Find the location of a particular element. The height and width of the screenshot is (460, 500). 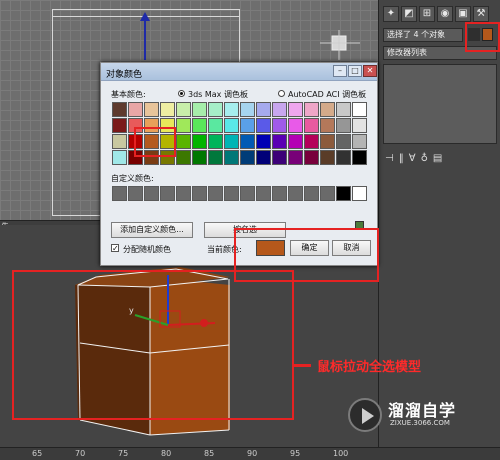

maximize-icon: □ is located at coordinates (355, 71).